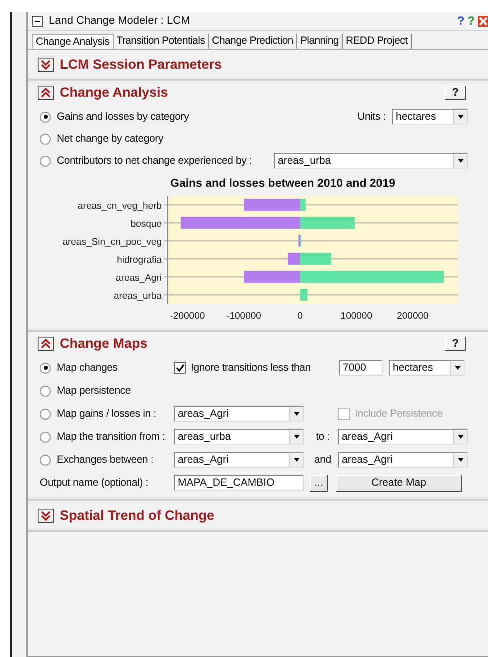  I want to click on tick-label: -200000, so click(188, 316).